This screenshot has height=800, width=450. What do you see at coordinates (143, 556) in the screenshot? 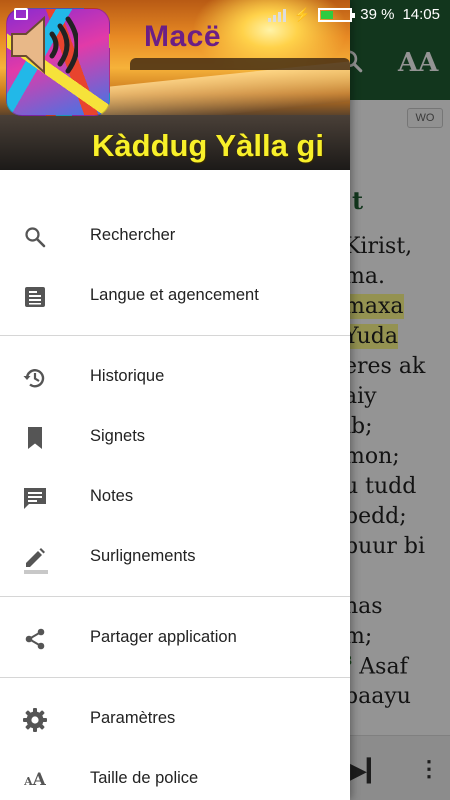
I see `menu-item-label: Surlignements` at bounding box center [143, 556].